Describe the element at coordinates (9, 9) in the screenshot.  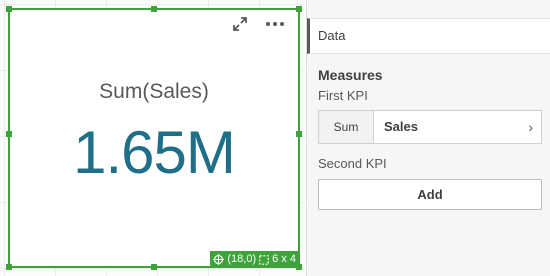
I see `resize-handle-top-left` at that location.